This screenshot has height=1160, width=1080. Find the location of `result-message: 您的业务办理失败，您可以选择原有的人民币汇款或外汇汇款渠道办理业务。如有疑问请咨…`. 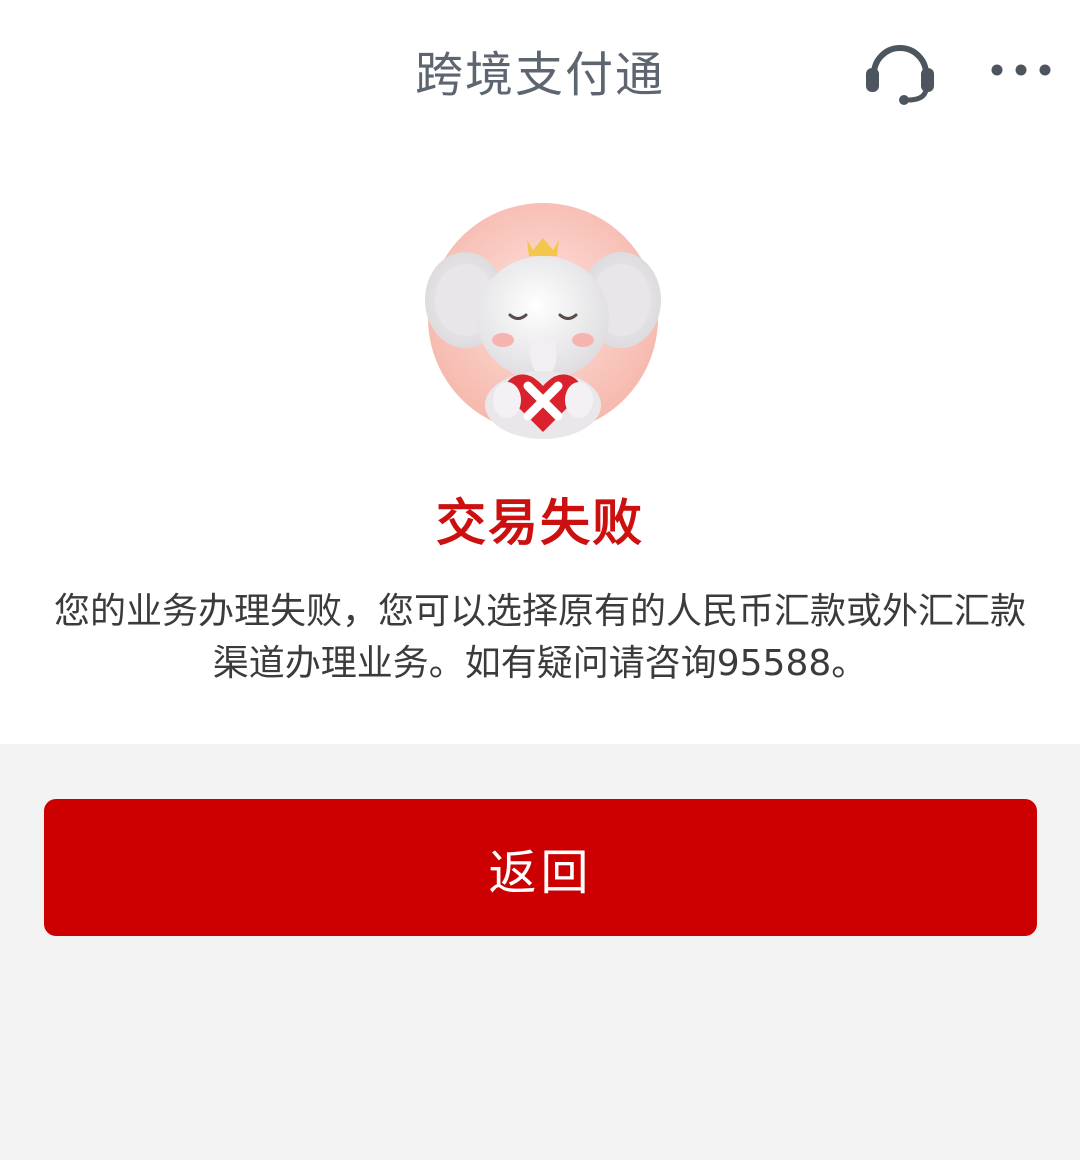

result-message: 您的业务办理失败，您可以选择原有的人民币汇款或外汇汇款渠道办理业务。如有疑问请咨… is located at coordinates (540, 637).